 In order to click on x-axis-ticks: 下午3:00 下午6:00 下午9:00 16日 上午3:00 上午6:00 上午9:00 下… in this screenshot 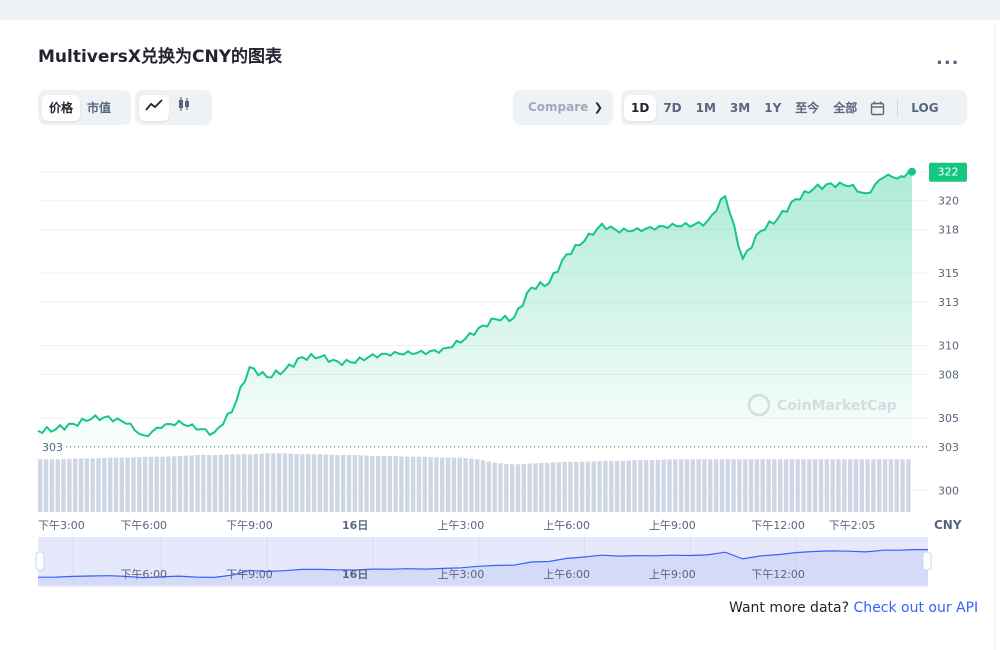, I will do `click(456, 525)`.